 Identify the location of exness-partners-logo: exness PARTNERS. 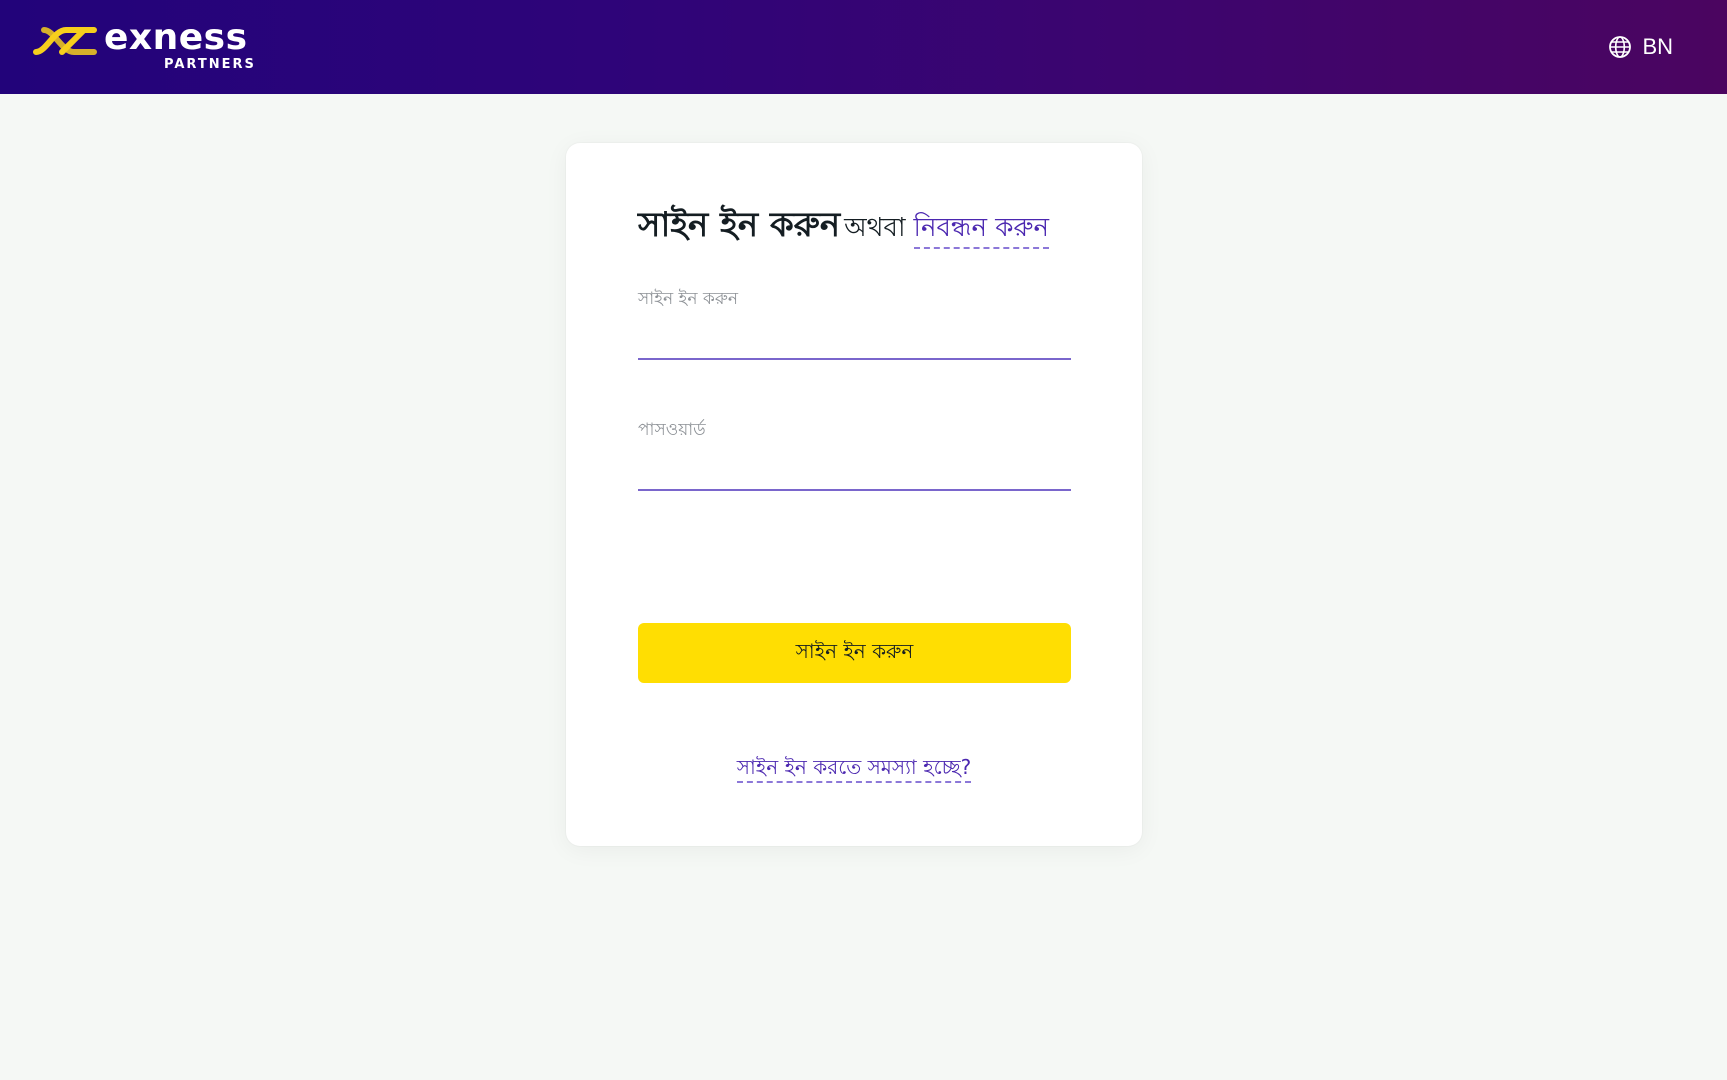
(147, 45).